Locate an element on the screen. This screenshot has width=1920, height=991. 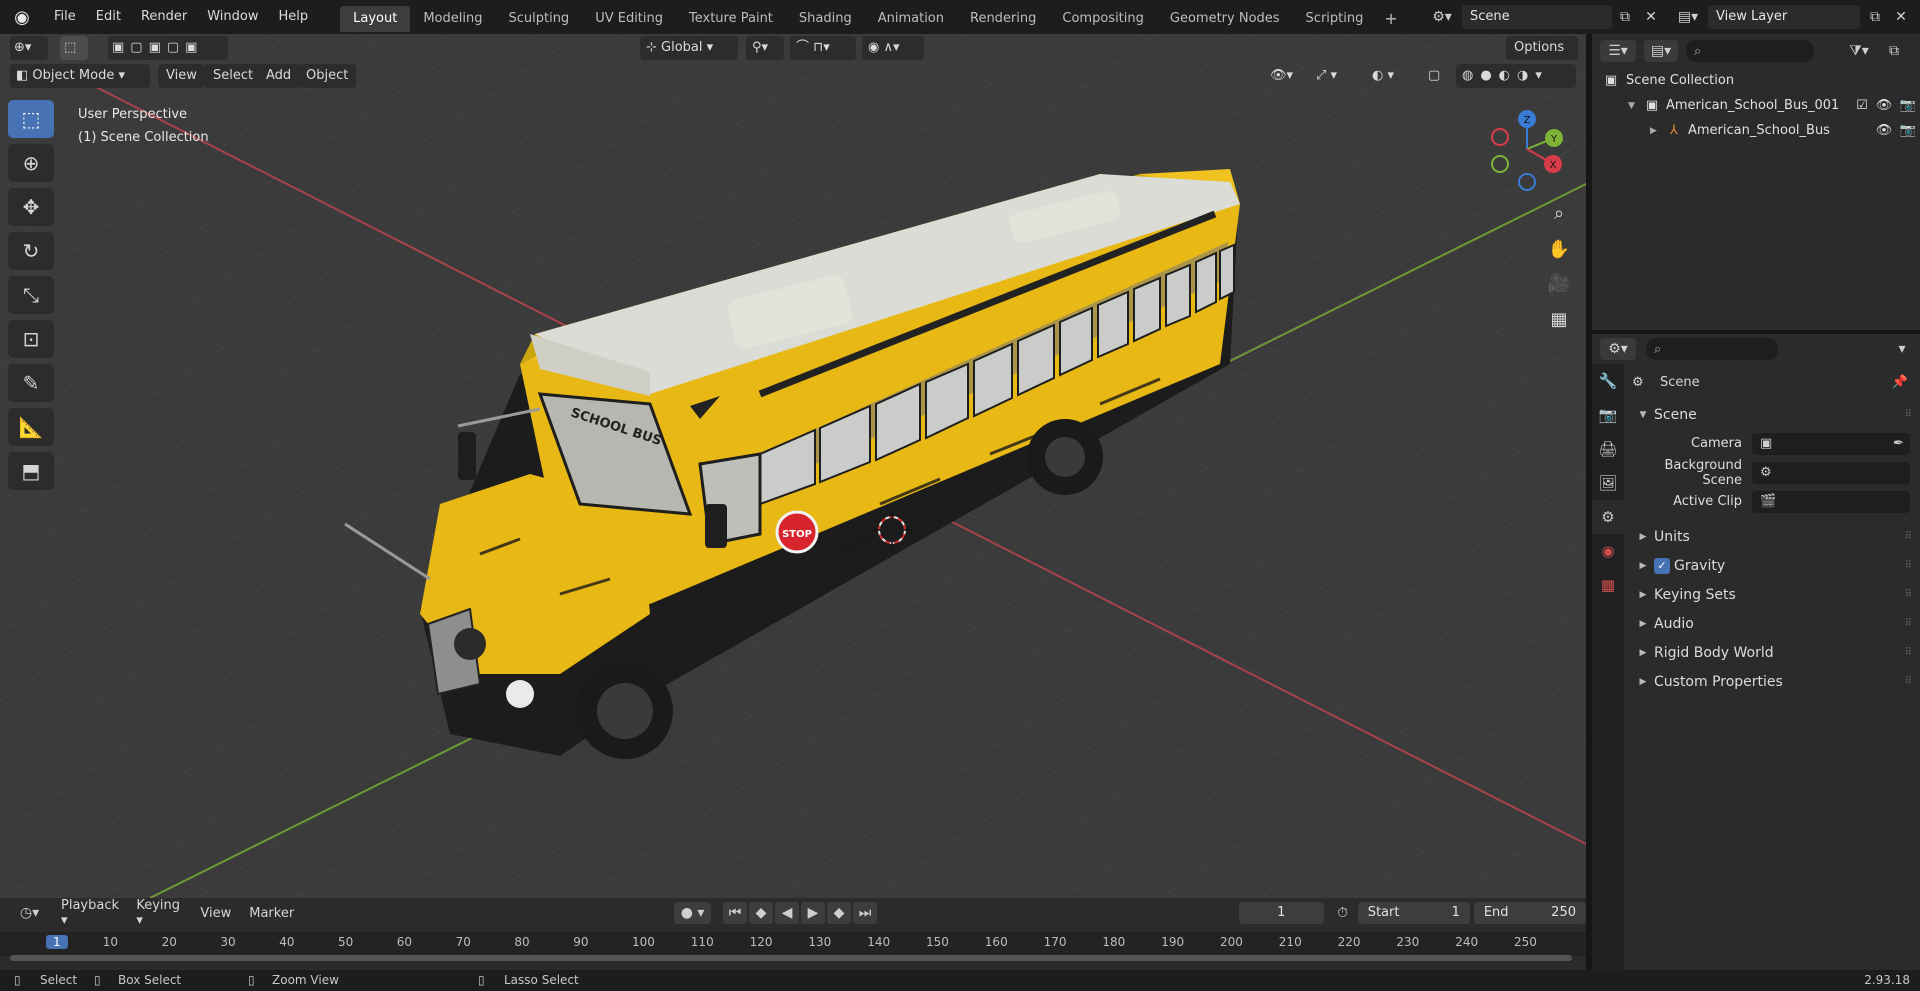
expand-arrow-icon: ▶ is located at coordinates (1657, 131).